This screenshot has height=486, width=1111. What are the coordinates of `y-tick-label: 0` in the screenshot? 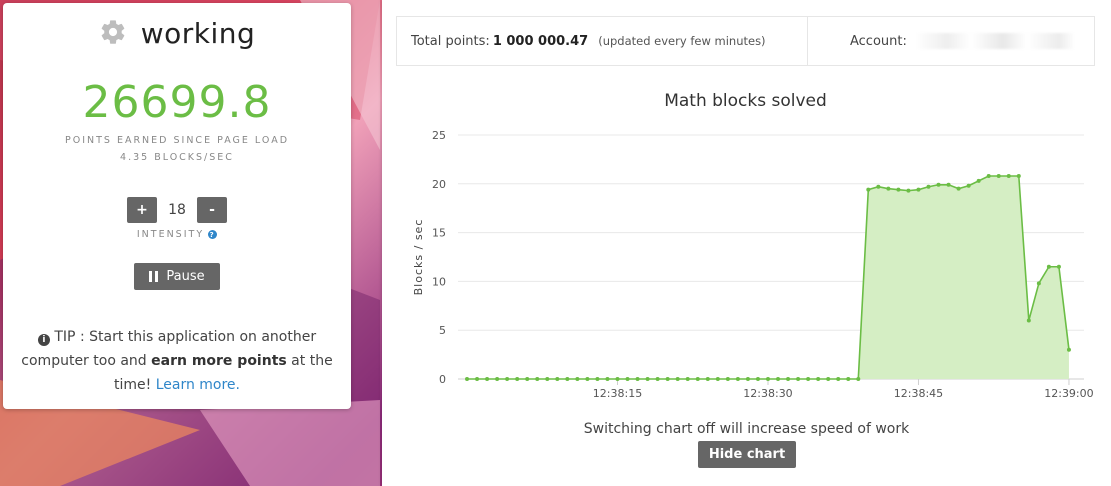 It's located at (442, 379).